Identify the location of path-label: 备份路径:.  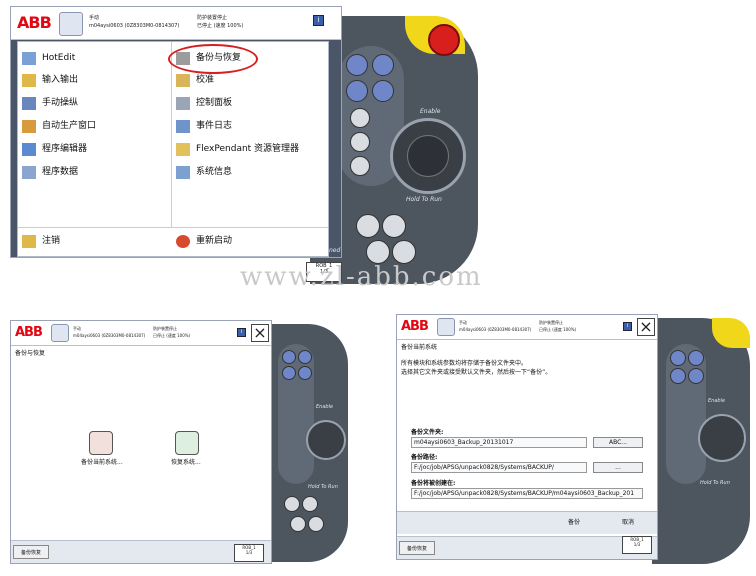
(424, 457).